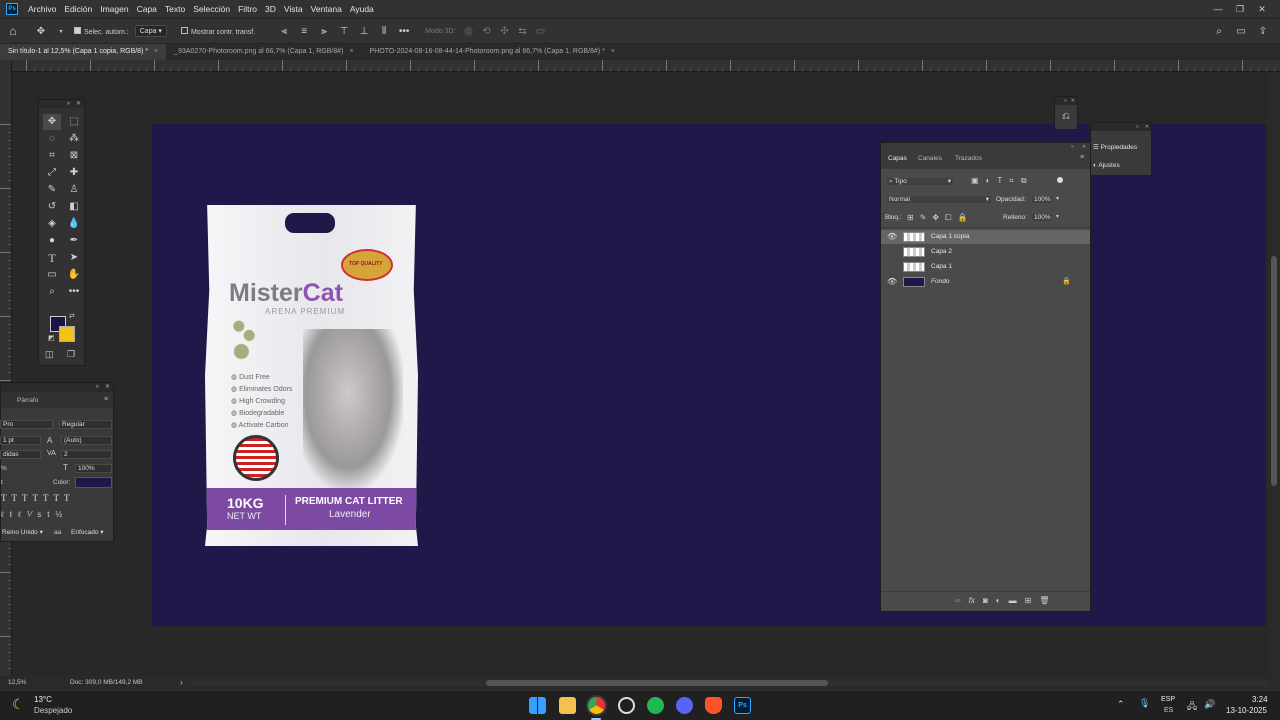 The width and height of the screenshot is (1280, 720). Describe the element at coordinates (975, 181) in the screenshot. I see `filter-pixel-icon: ▣` at that location.